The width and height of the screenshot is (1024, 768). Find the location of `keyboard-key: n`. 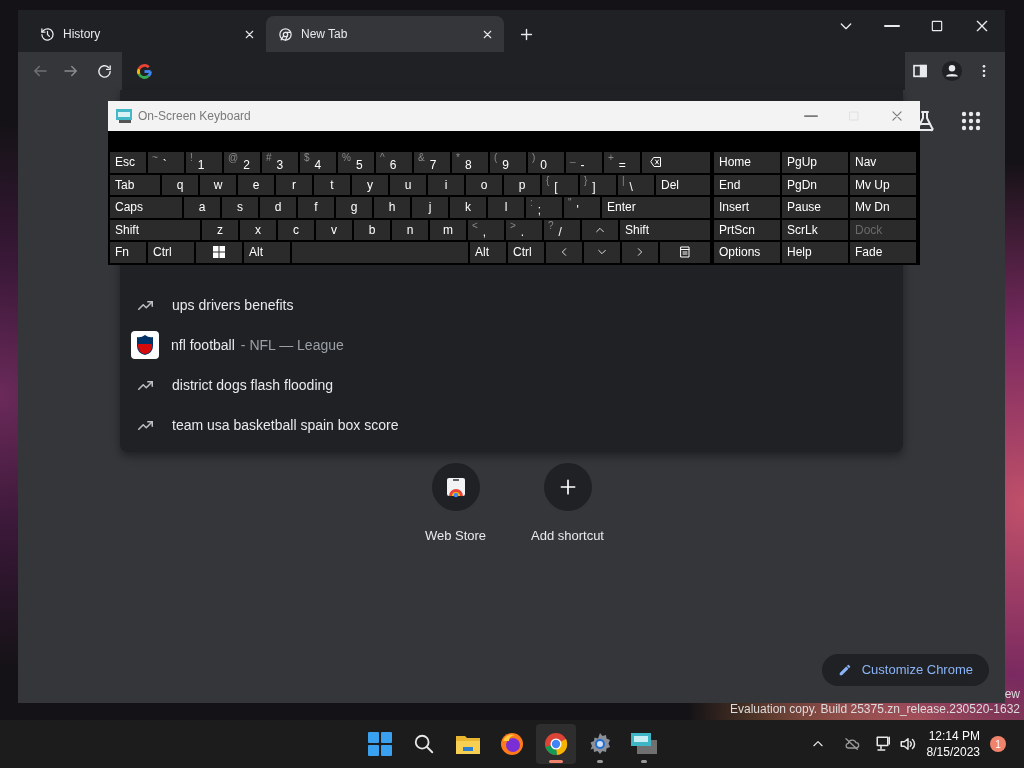

keyboard-key: n is located at coordinates (410, 229).